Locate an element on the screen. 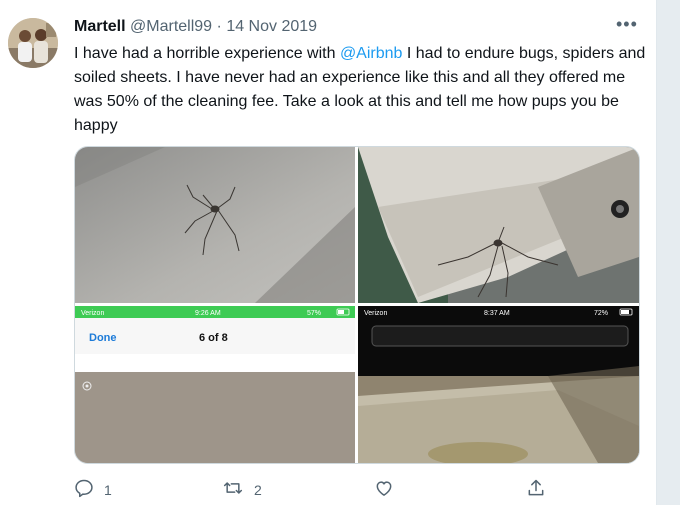 This screenshot has height=505, width=680. heart-icon is located at coordinates (384, 489).